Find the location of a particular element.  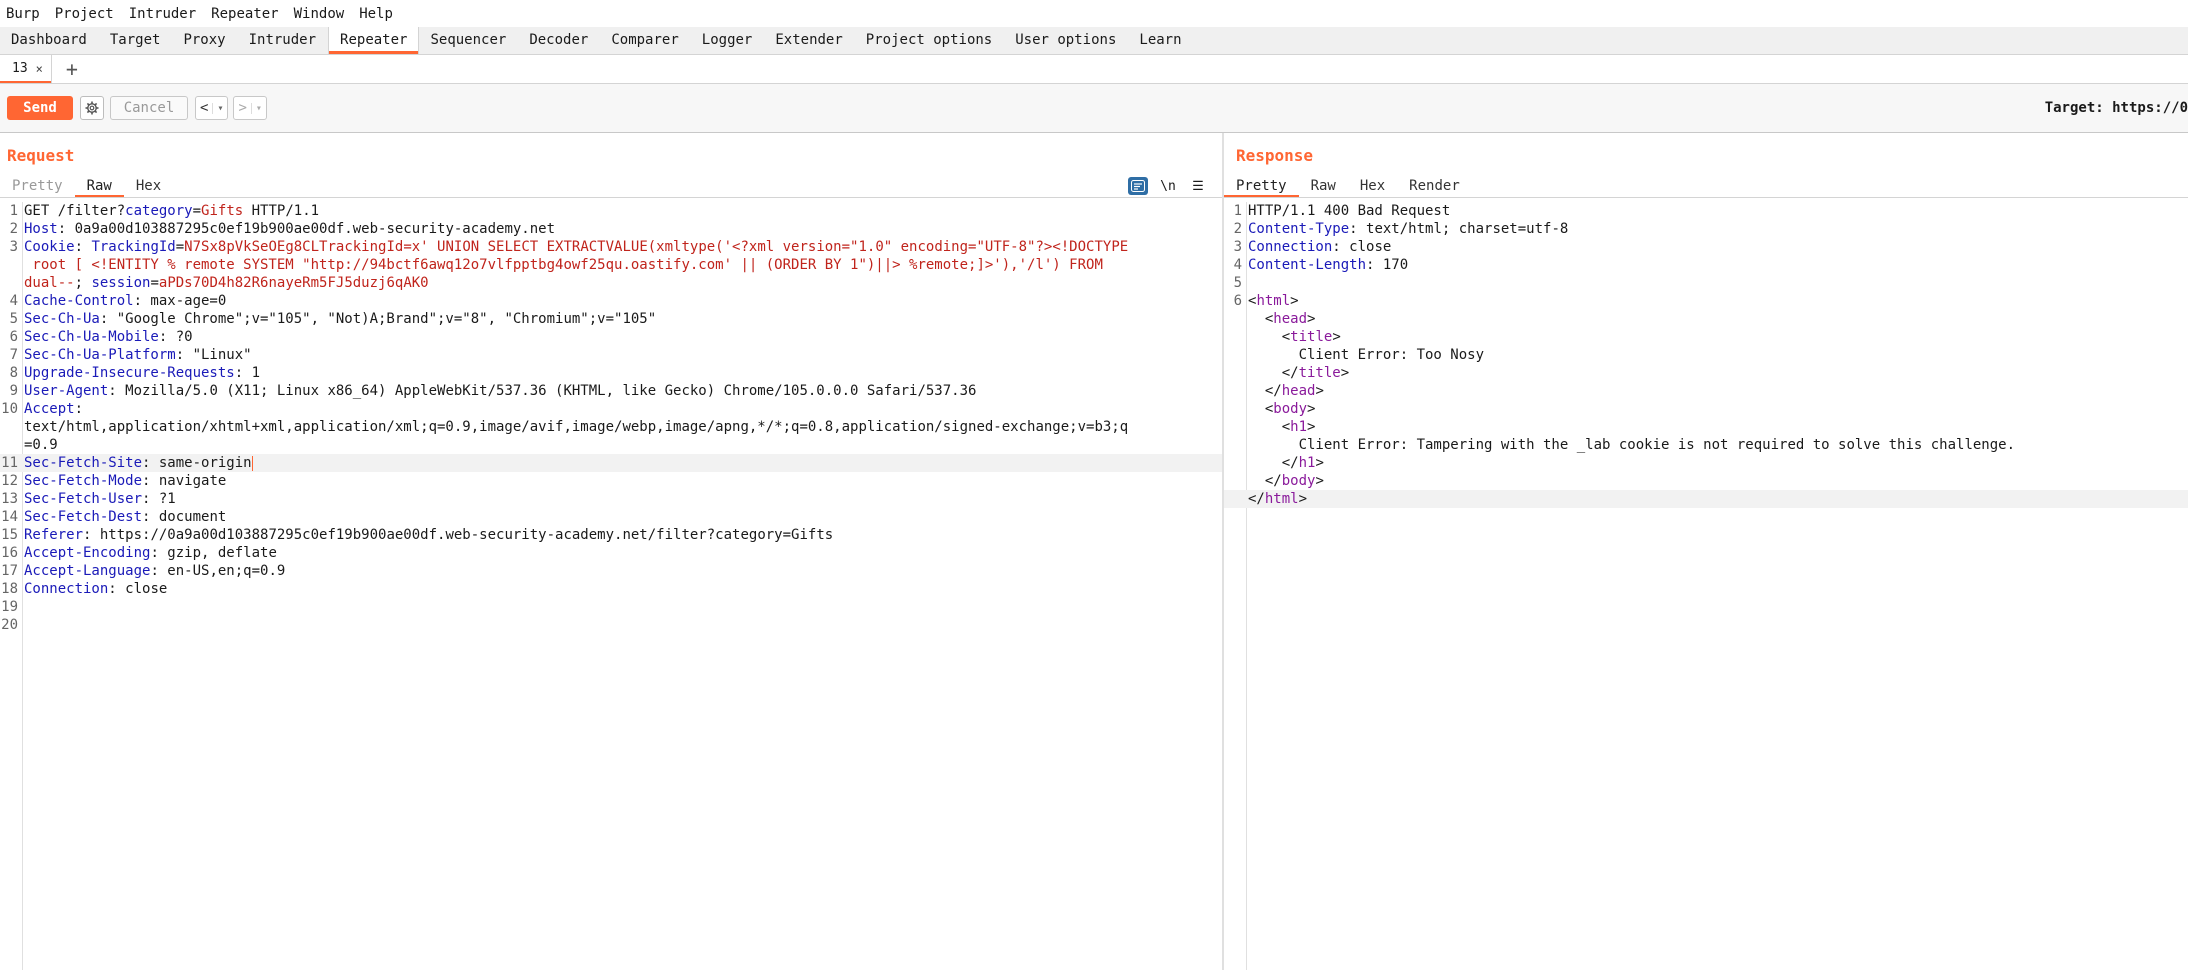

line-content: Content-Length: 170 is located at coordinates (1718, 265).